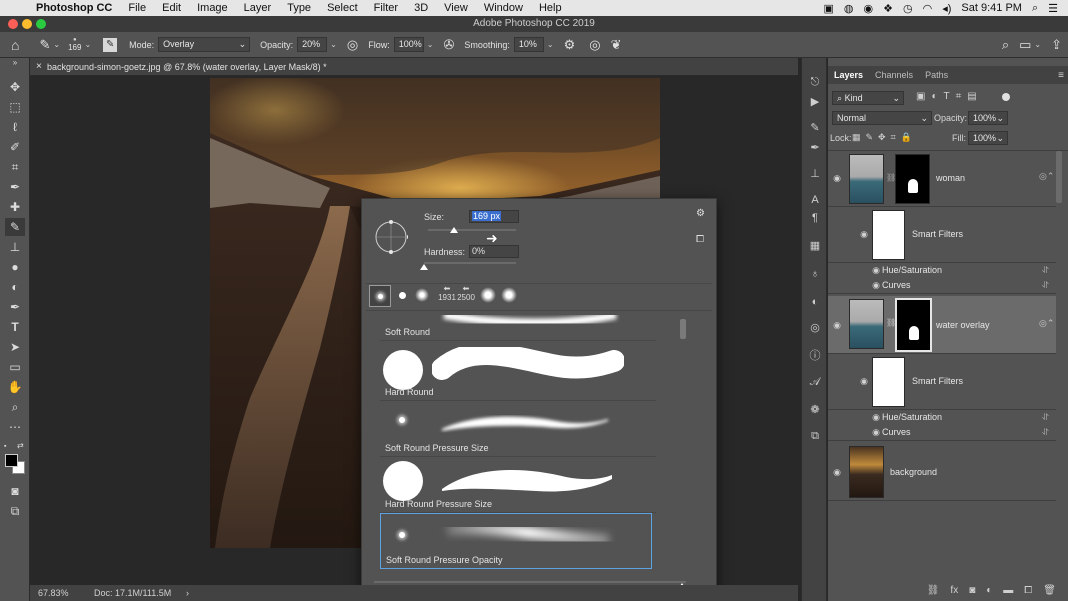 The width and height of the screenshot is (1068, 601). Describe the element at coordinates (470, 263) in the screenshot. I see `hardness-slider` at that location.